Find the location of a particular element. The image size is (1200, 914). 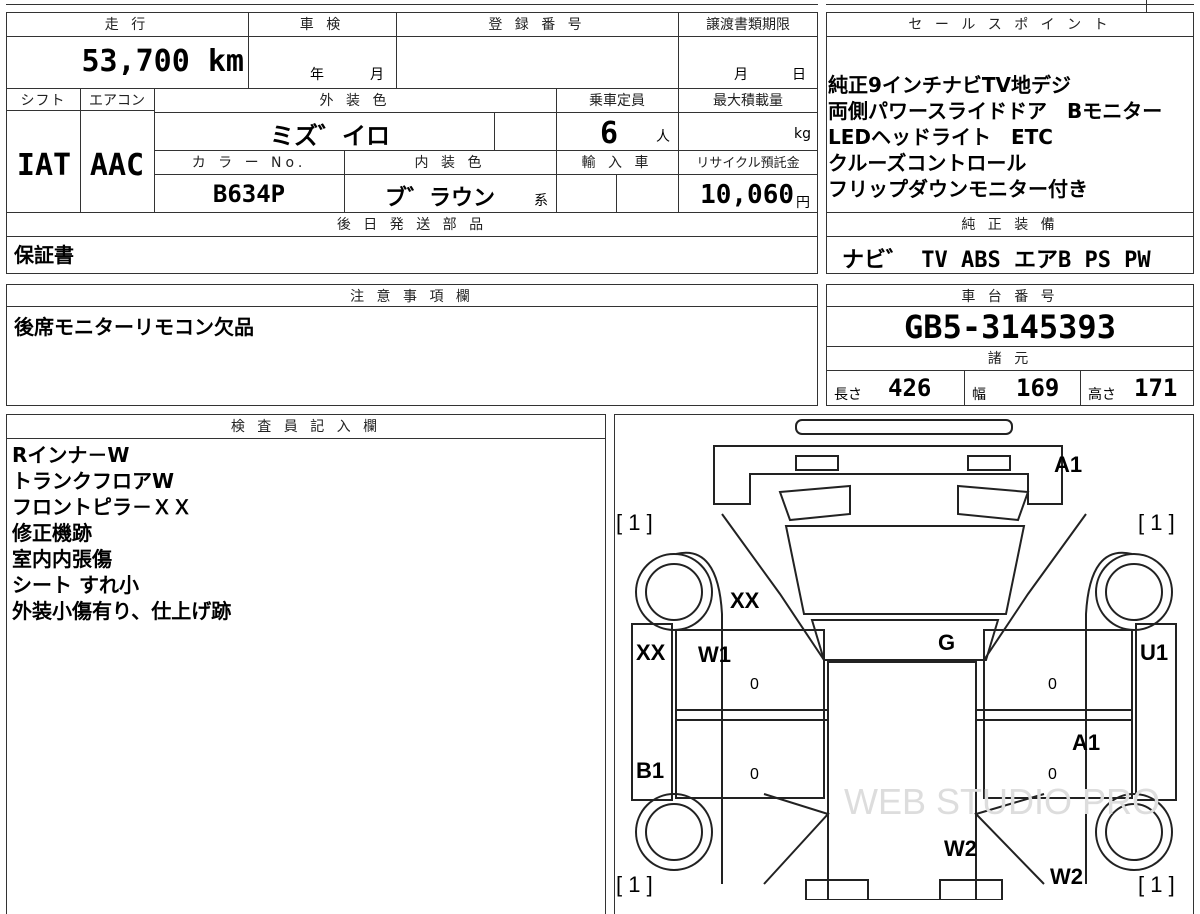

exterior-color-header: 外 装 色 is located at coordinates (355, 101).